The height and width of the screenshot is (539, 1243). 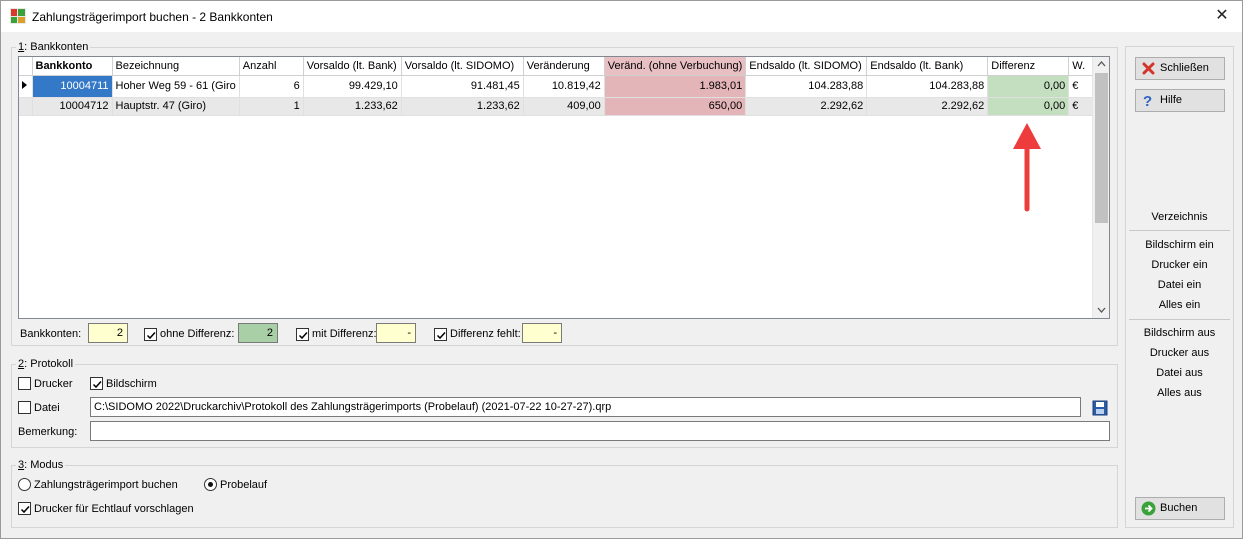 I want to click on menu-item-aus: Drucker aus, so click(x=1179, y=353).